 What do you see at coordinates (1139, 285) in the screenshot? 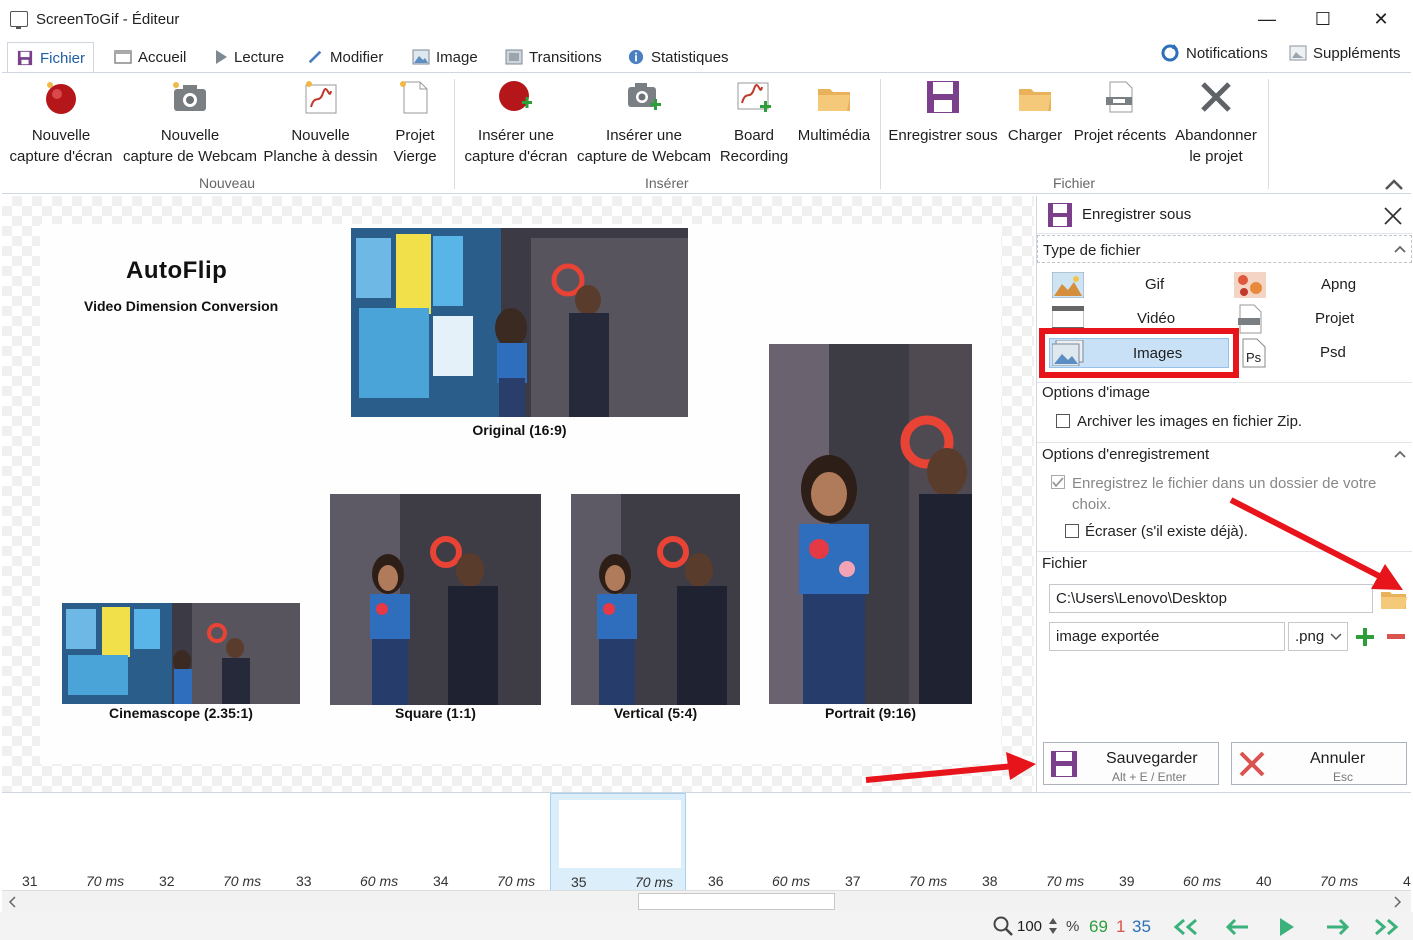
I see `filetype-gif: Gif` at bounding box center [1139, 285].